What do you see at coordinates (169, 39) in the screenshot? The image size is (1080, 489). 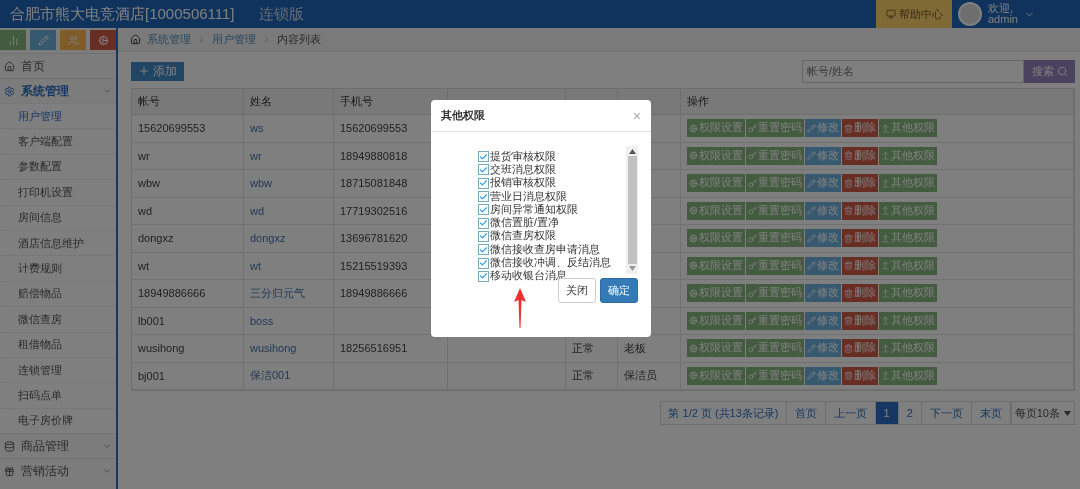 I see `breadcrumb-item: 系统管理` at bounding box center [169, 39].